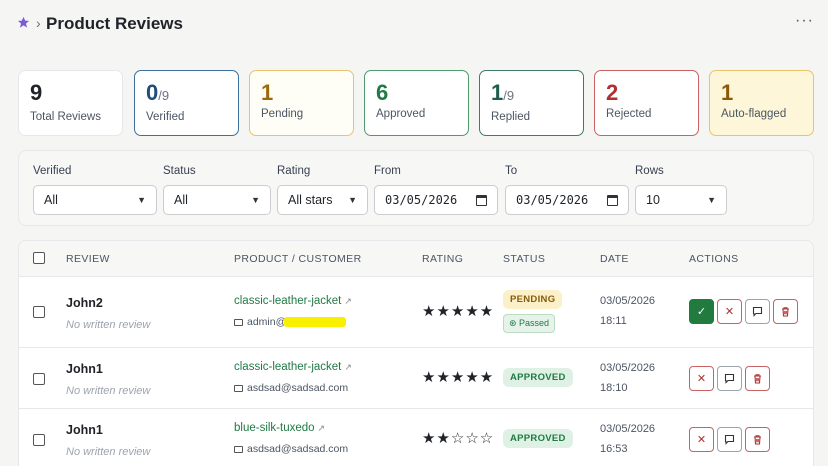 The width and height of the screenshot is (828, 466). I want to click on approve-button: ✓, so click(701, 311).